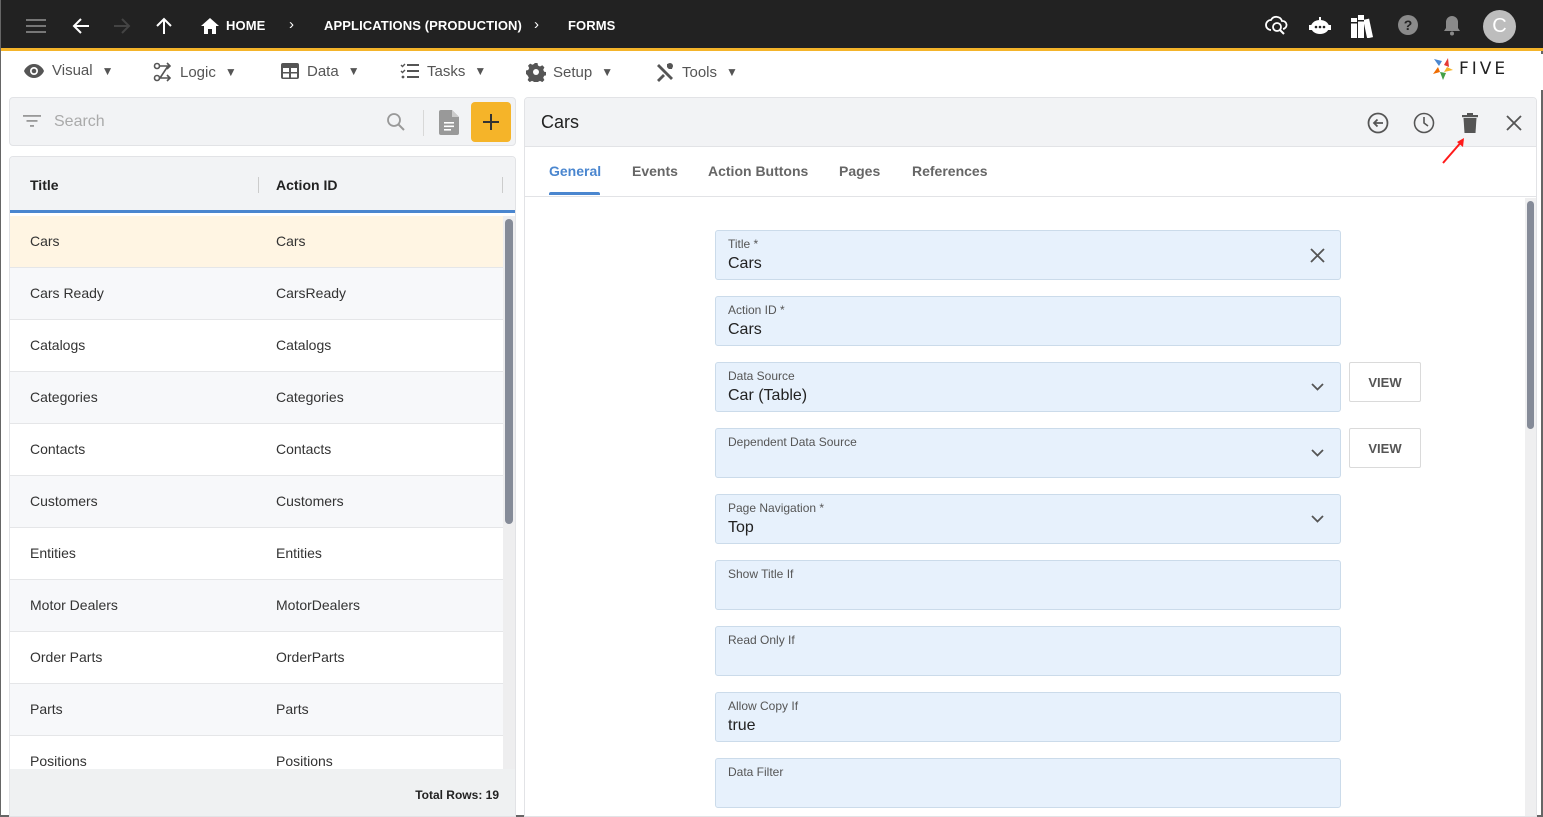 This screenshot has width=1543, height=817. I want to click on table-row: Categories Categories, so click(256, 398).